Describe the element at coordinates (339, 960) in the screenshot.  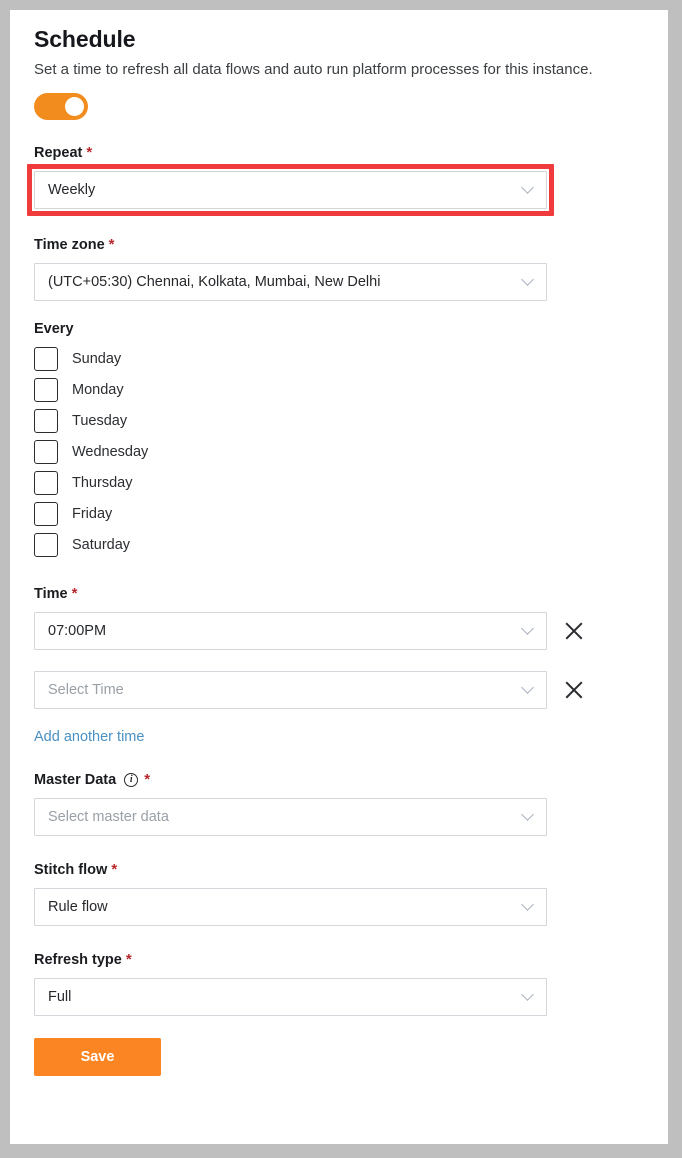
I see `refresh-type-label: Refresh type *` at that location.